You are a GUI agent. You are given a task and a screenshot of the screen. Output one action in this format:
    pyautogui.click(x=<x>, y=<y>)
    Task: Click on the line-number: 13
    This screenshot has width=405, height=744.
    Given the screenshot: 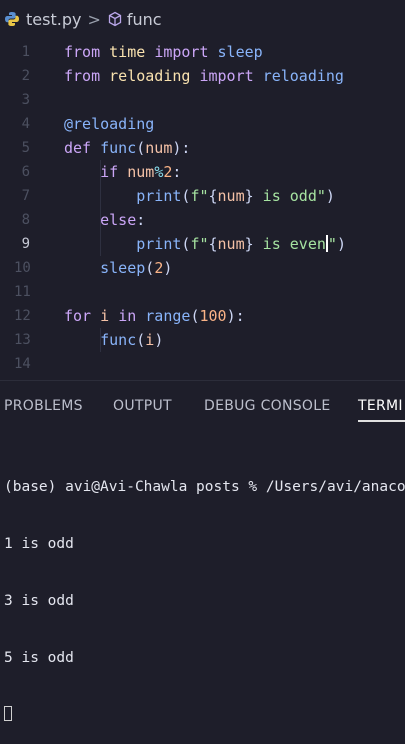 What is the action you would take?
    pyautogui.click(x=22, y=340)
    